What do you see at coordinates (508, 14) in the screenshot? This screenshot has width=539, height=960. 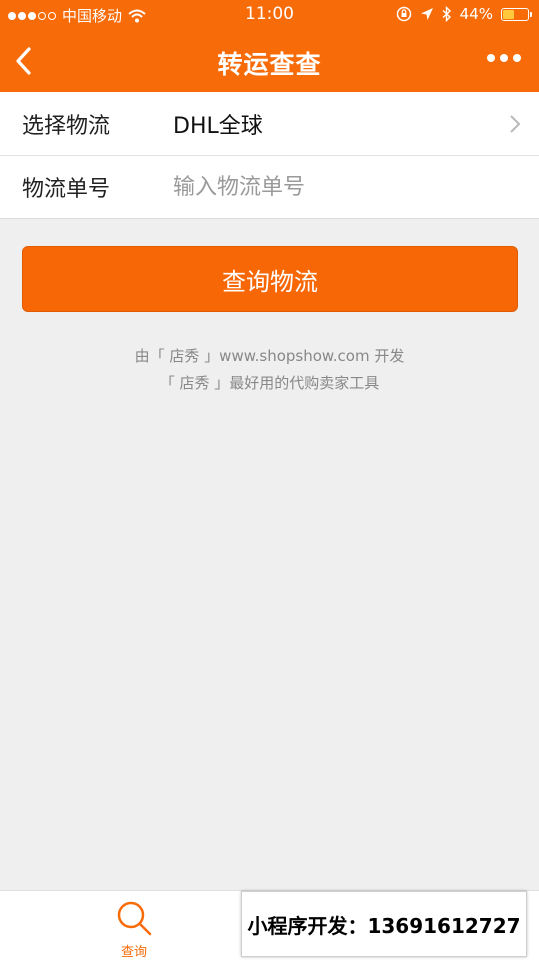 I see `battery-level` at bounding box center [508, 14].